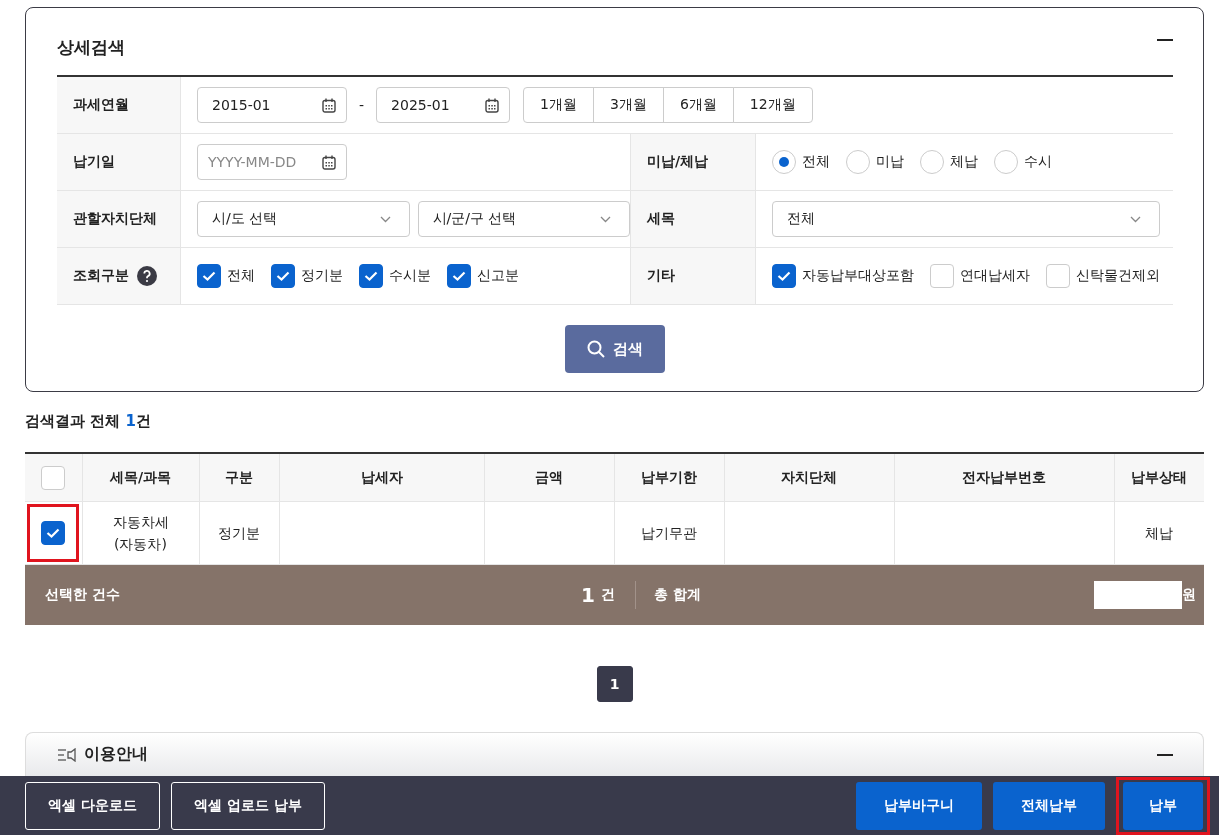  Describe the element at coordinates (809, 477) in the screenshot. I see `column-header: 자치단체` at that location.